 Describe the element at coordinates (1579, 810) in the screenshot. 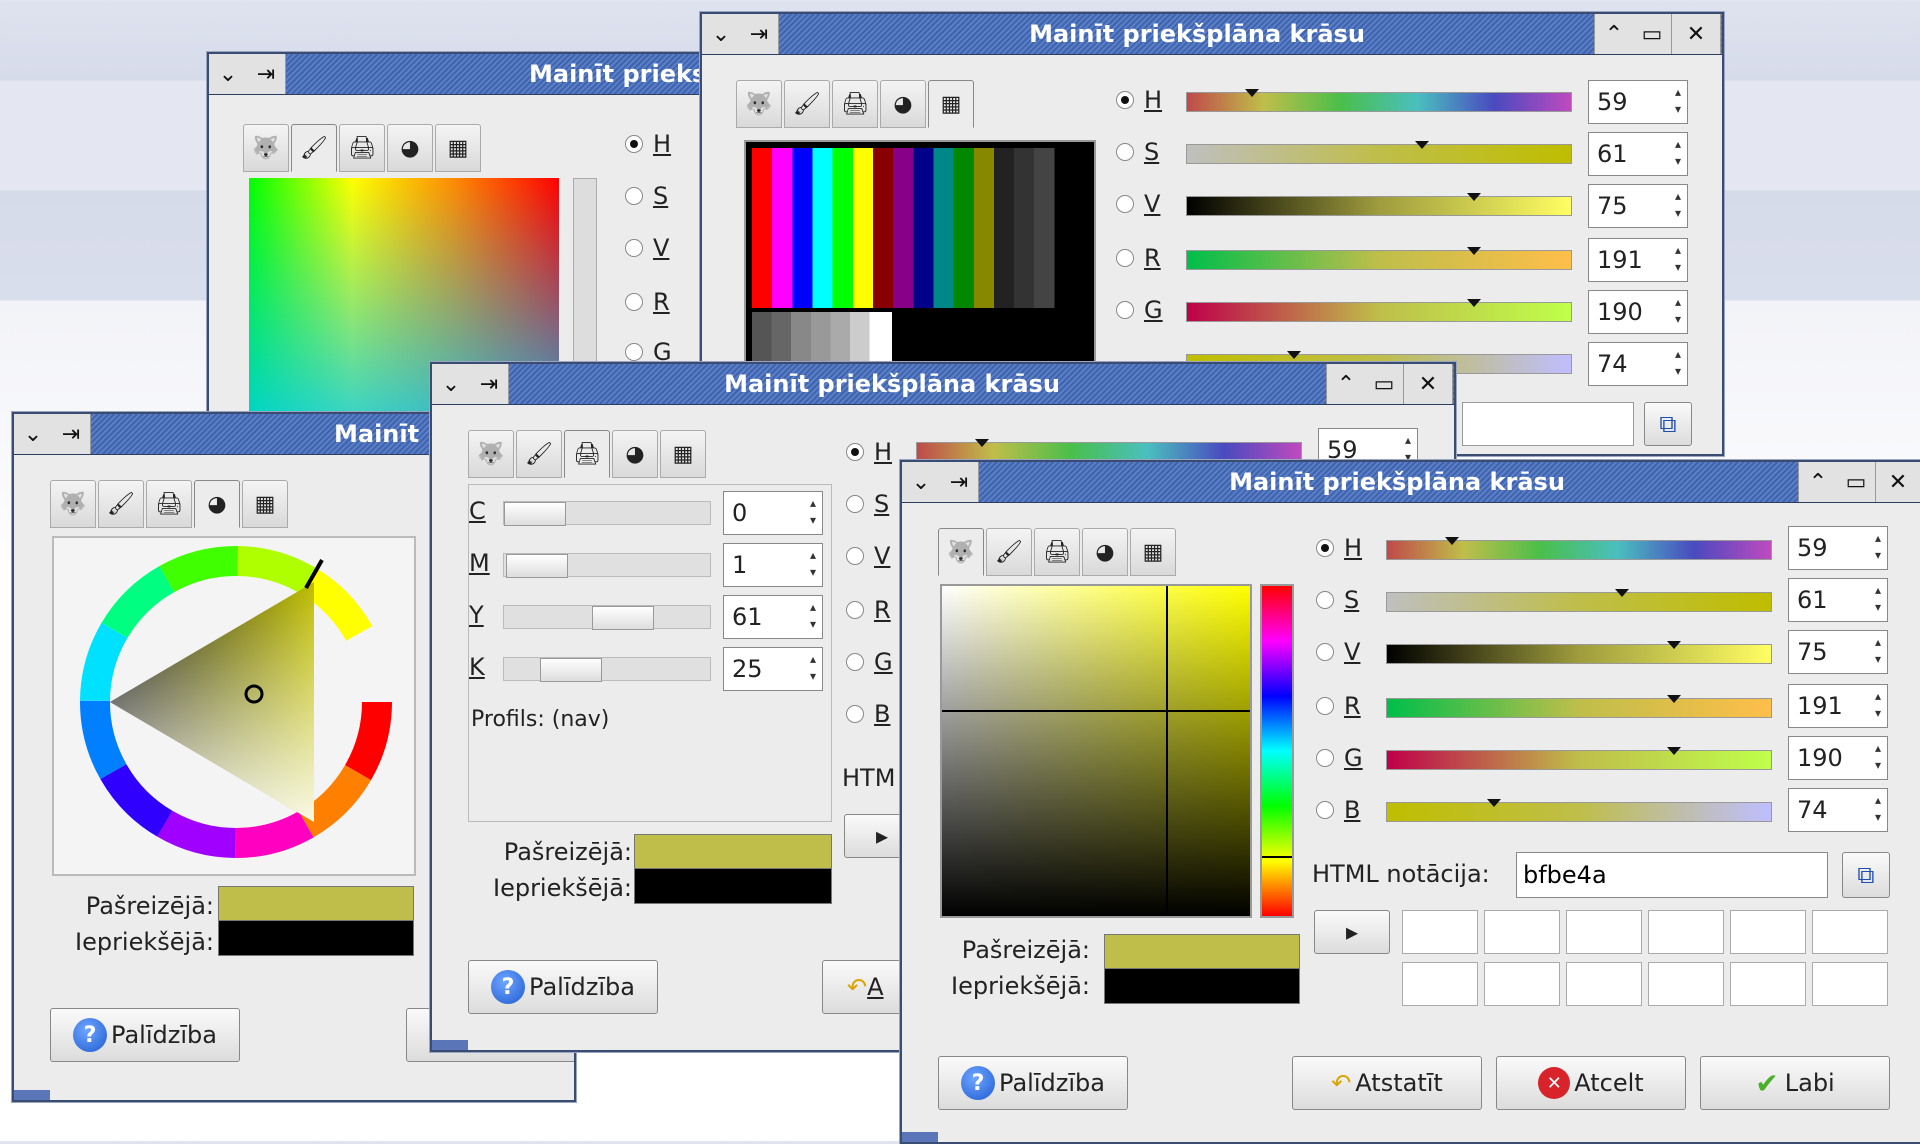

I see `b-slider` at that location.